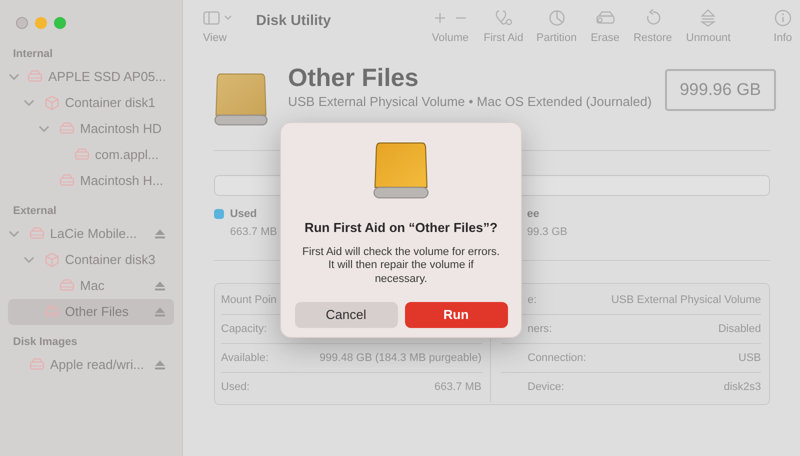  Describe the element at coordinates (456, 315) in the screenshot. I see `run-button: Run` at that location.